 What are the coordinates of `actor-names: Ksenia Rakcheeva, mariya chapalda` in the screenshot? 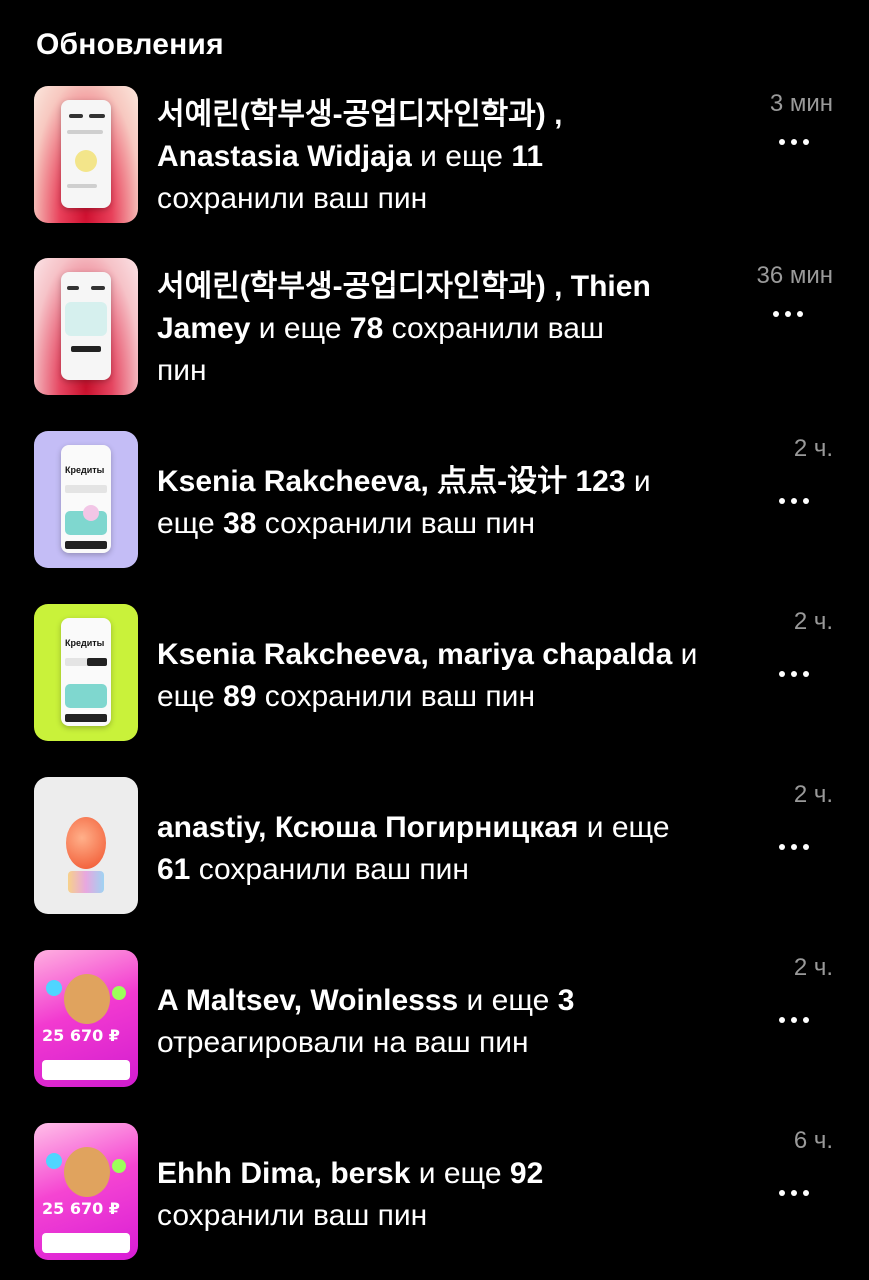 It's located at (414, 654).